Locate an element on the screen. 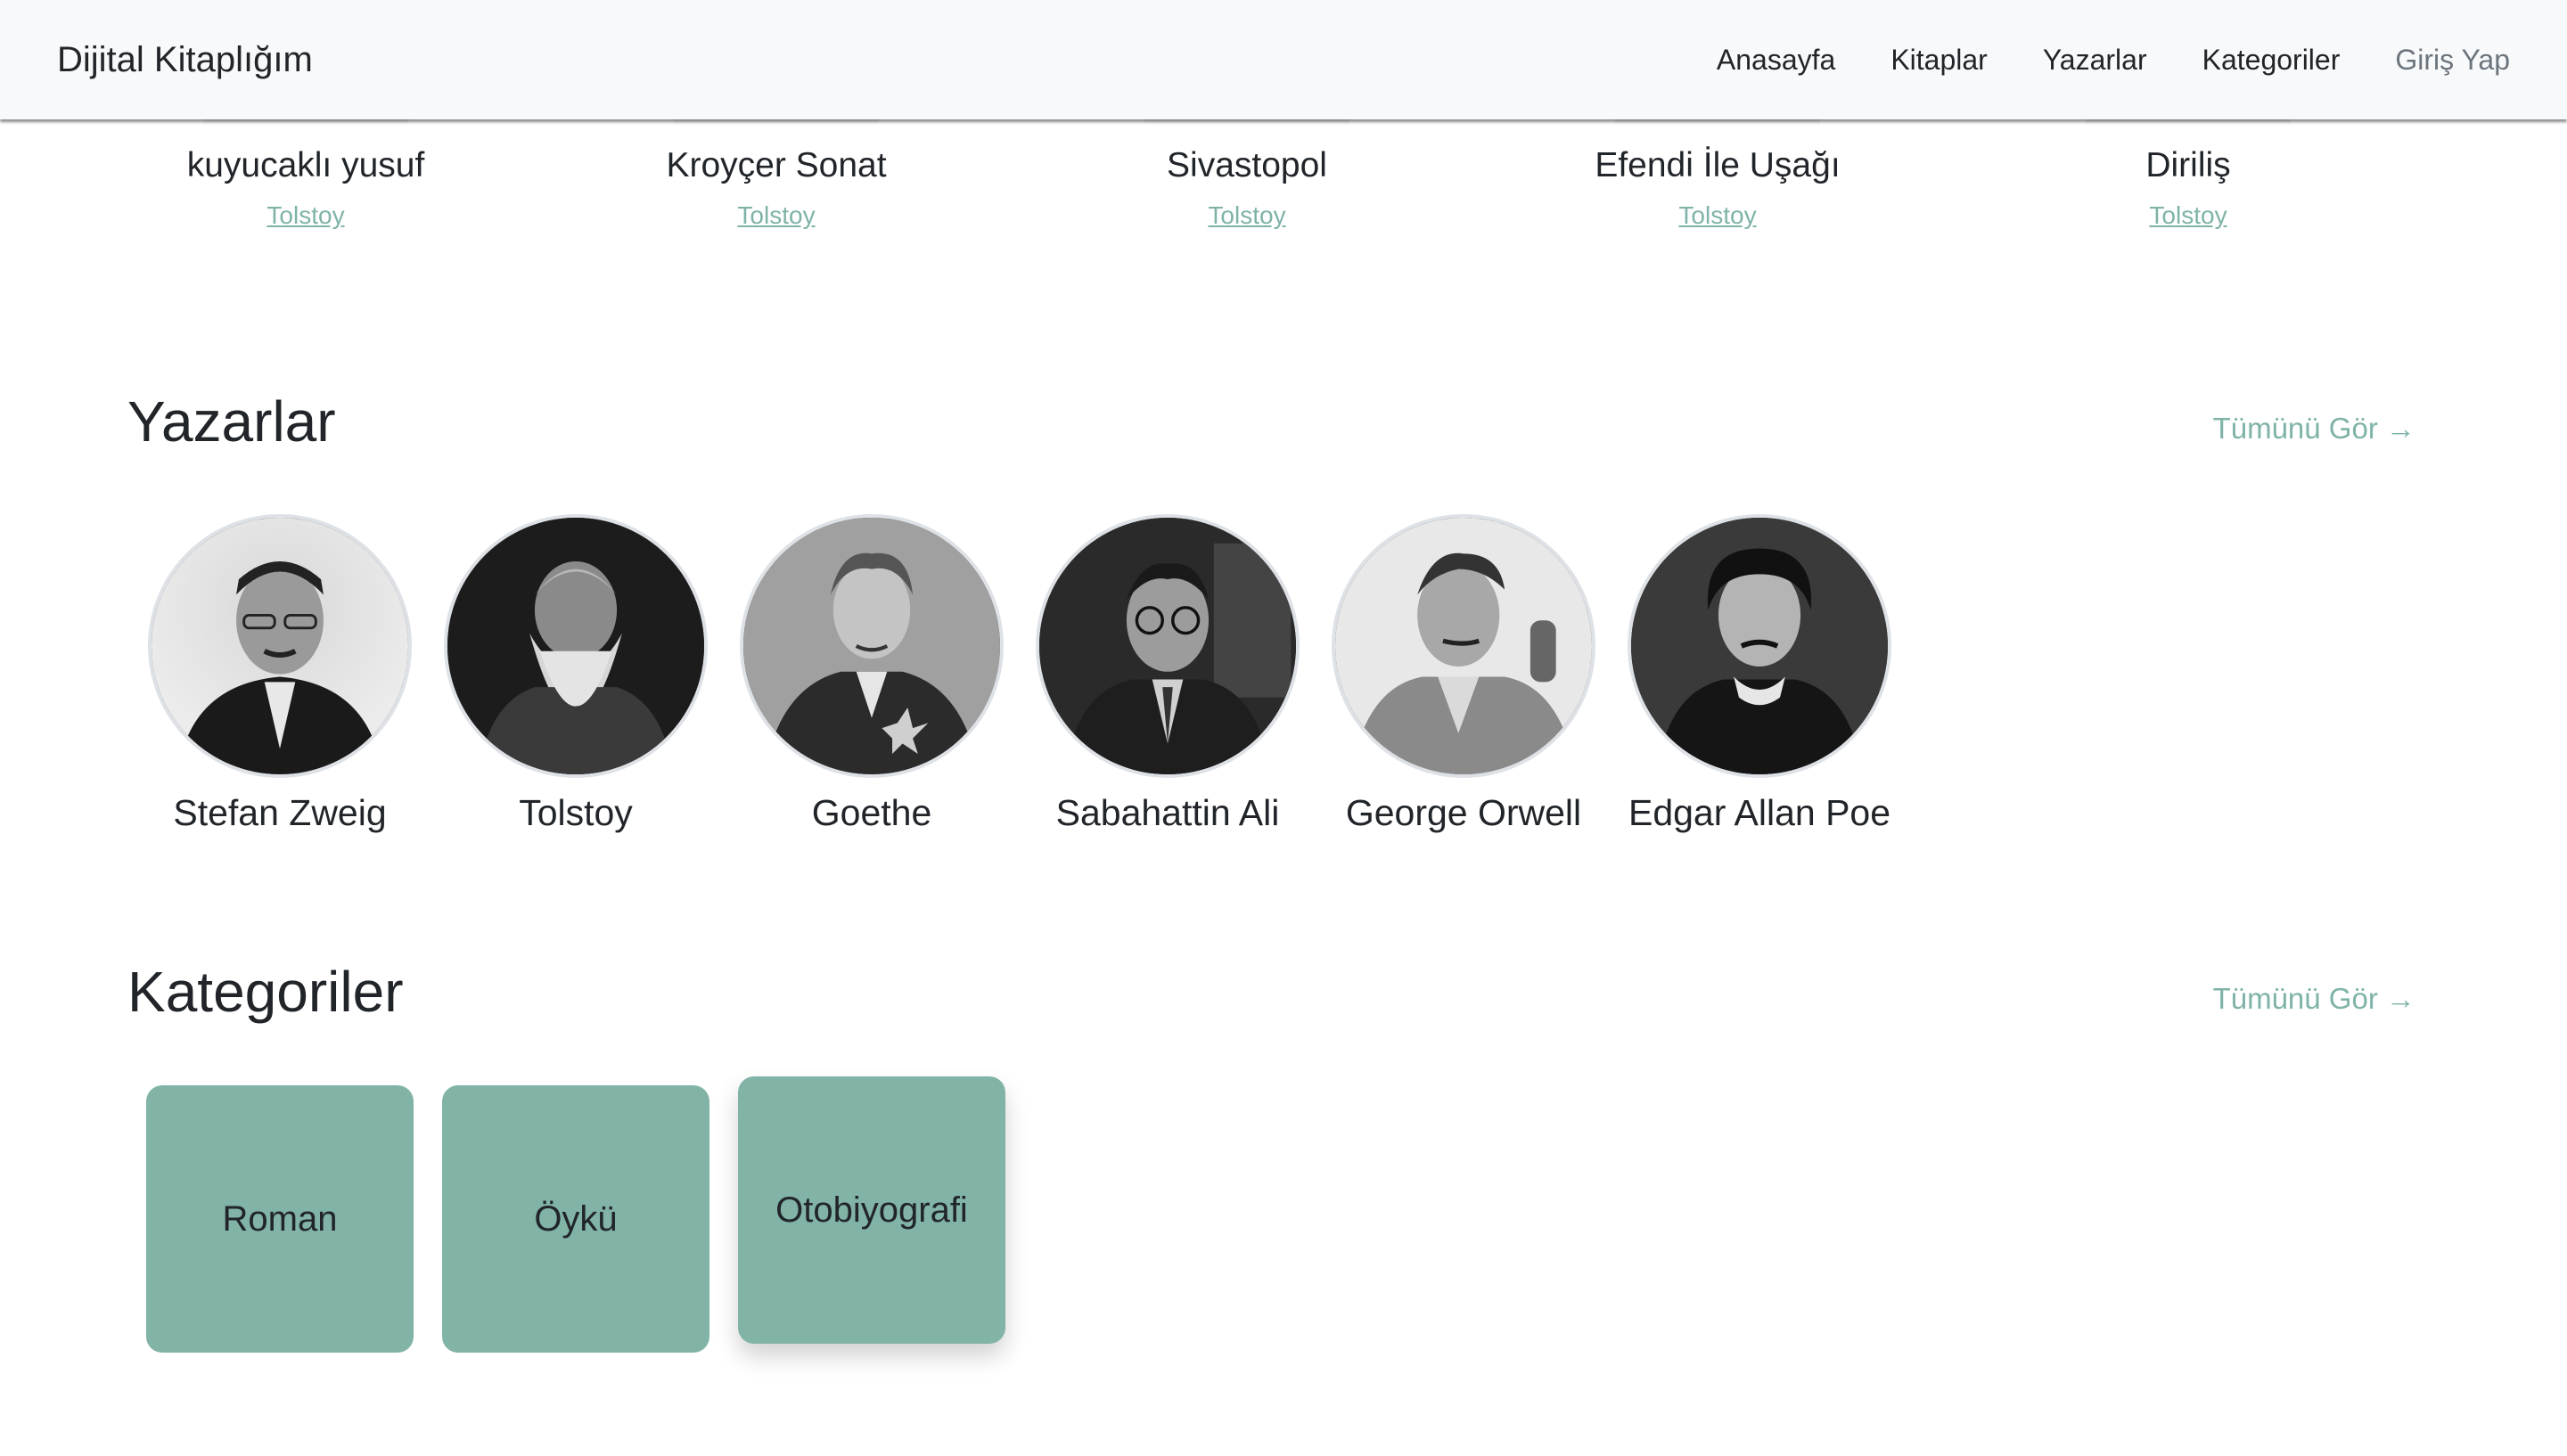  book-card: Sivastopol Tolstoy is located at coordinates (1247, 187).